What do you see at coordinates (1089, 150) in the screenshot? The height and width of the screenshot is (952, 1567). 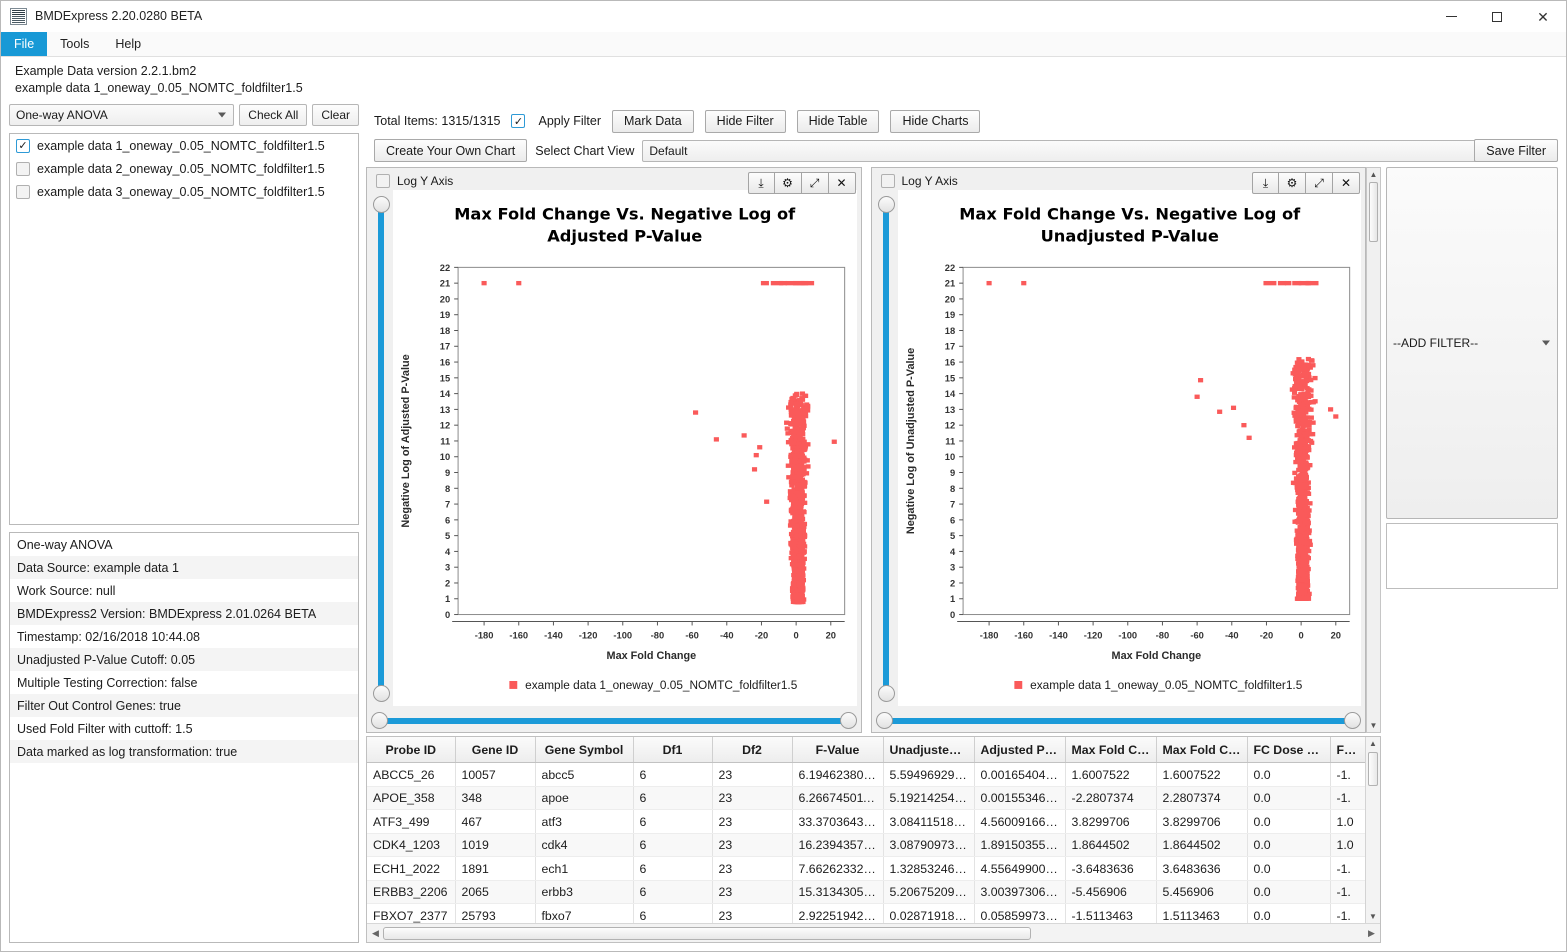 I see `select-chart-view-dropdown: Default` at bounding box center [1089, 150].